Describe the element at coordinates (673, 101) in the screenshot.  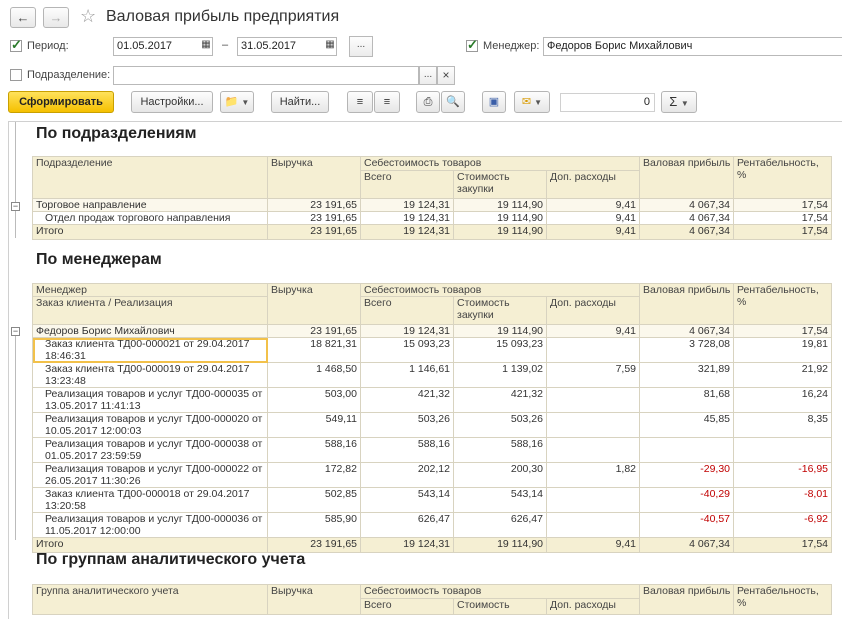
I see `sigma-icon: Σ` at that location.